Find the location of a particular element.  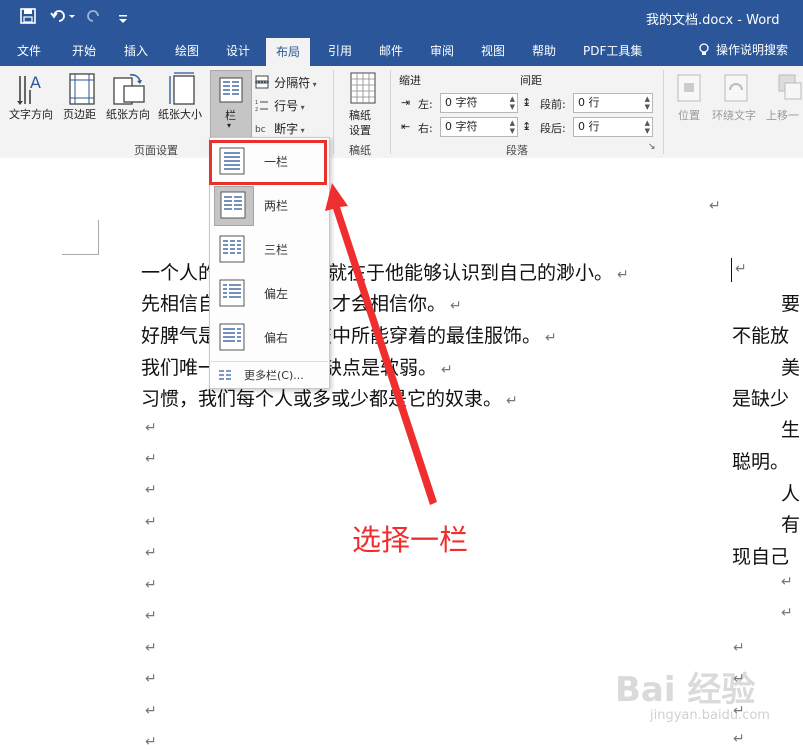

annotation-arrow-icon is located at coordinates (381, 344).